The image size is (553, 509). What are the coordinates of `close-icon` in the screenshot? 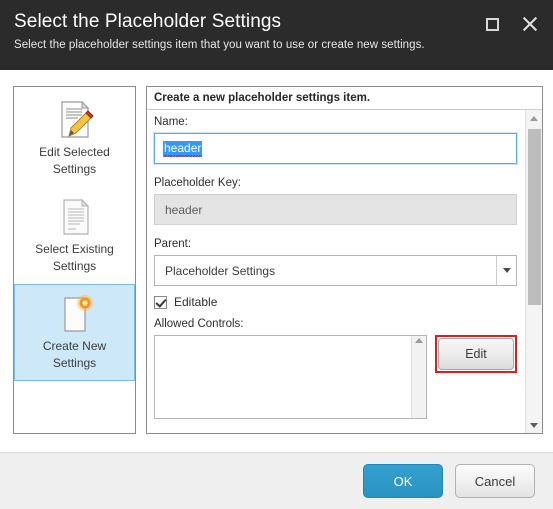 It's located at (529, 24).